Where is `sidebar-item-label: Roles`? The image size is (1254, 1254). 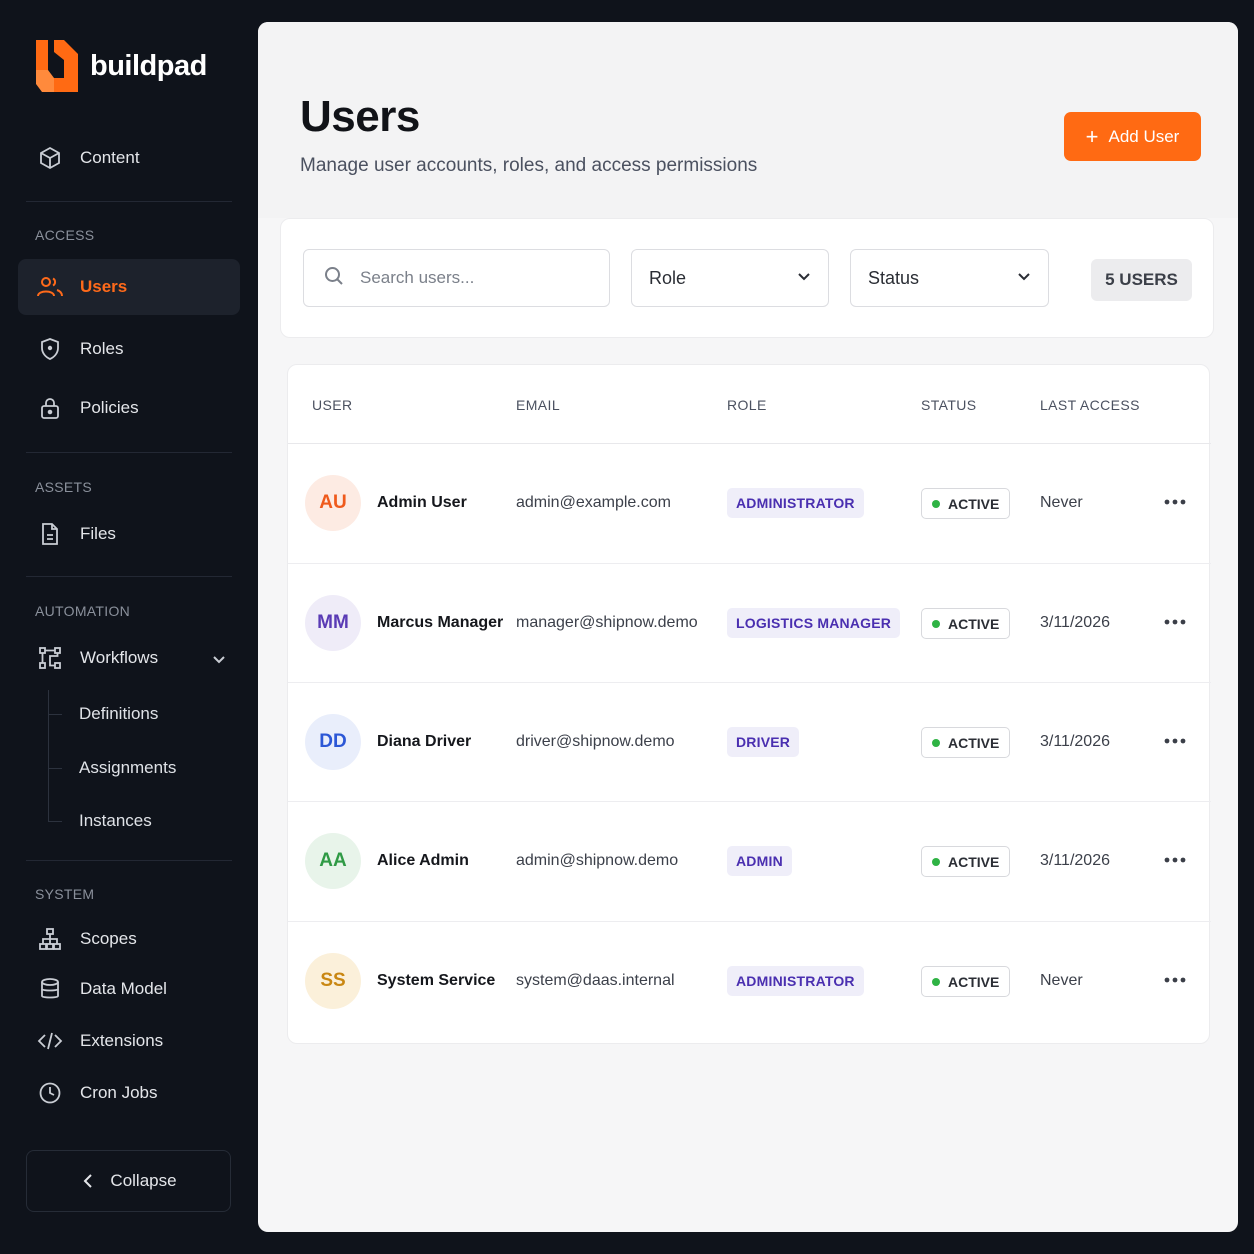
sidebar-item-label: Roles is located at coordinates (102, 348).